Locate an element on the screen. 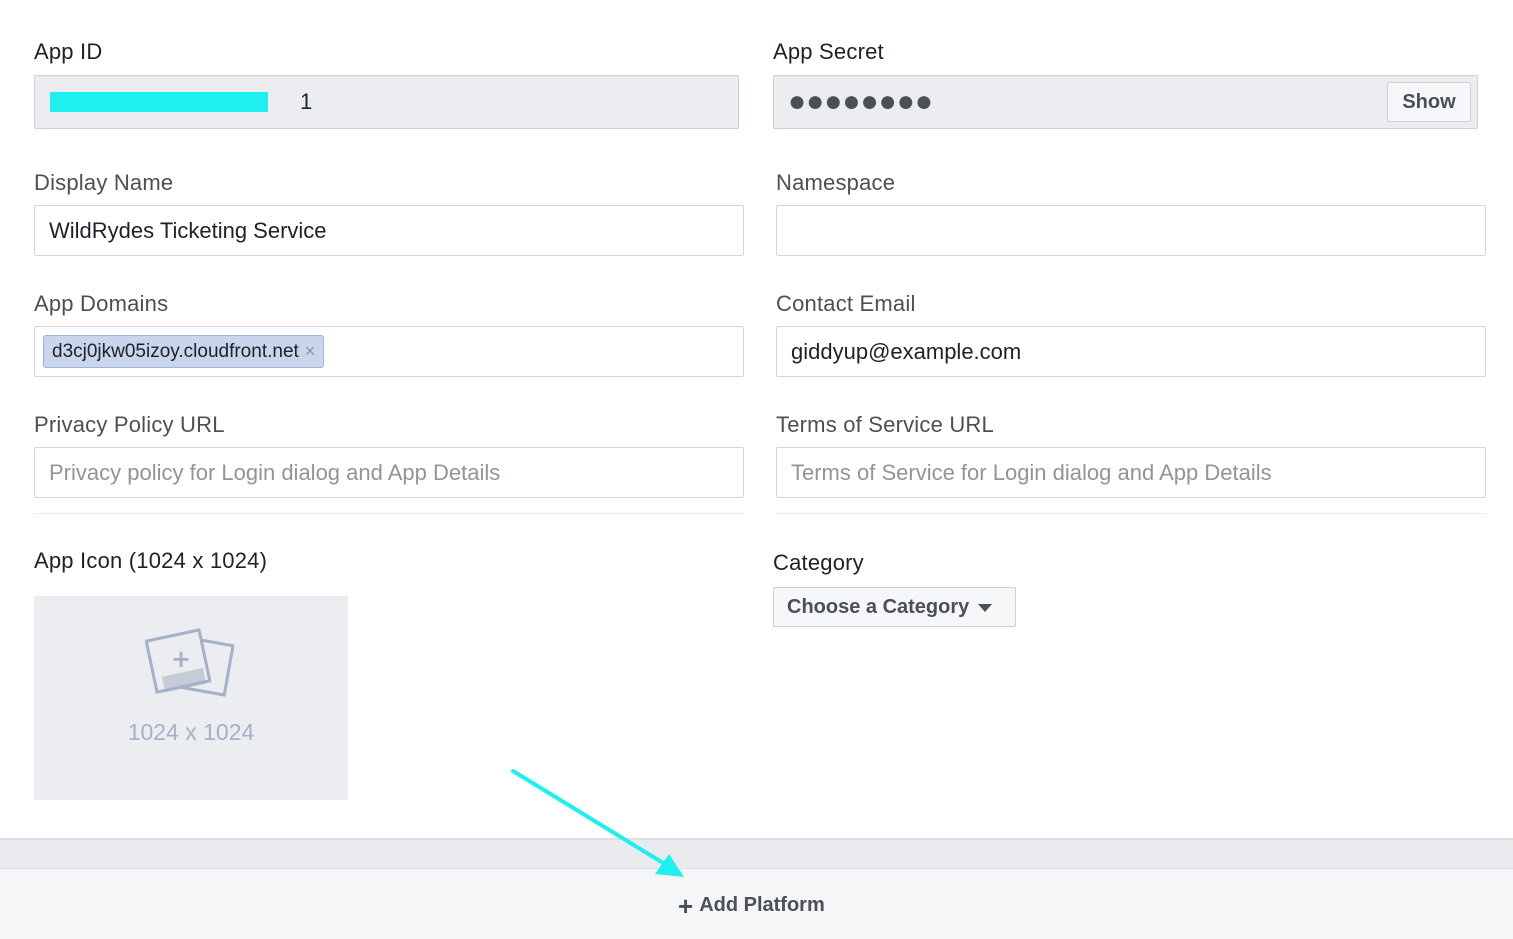  caret-down-icon is located at coordinates (985, 608).